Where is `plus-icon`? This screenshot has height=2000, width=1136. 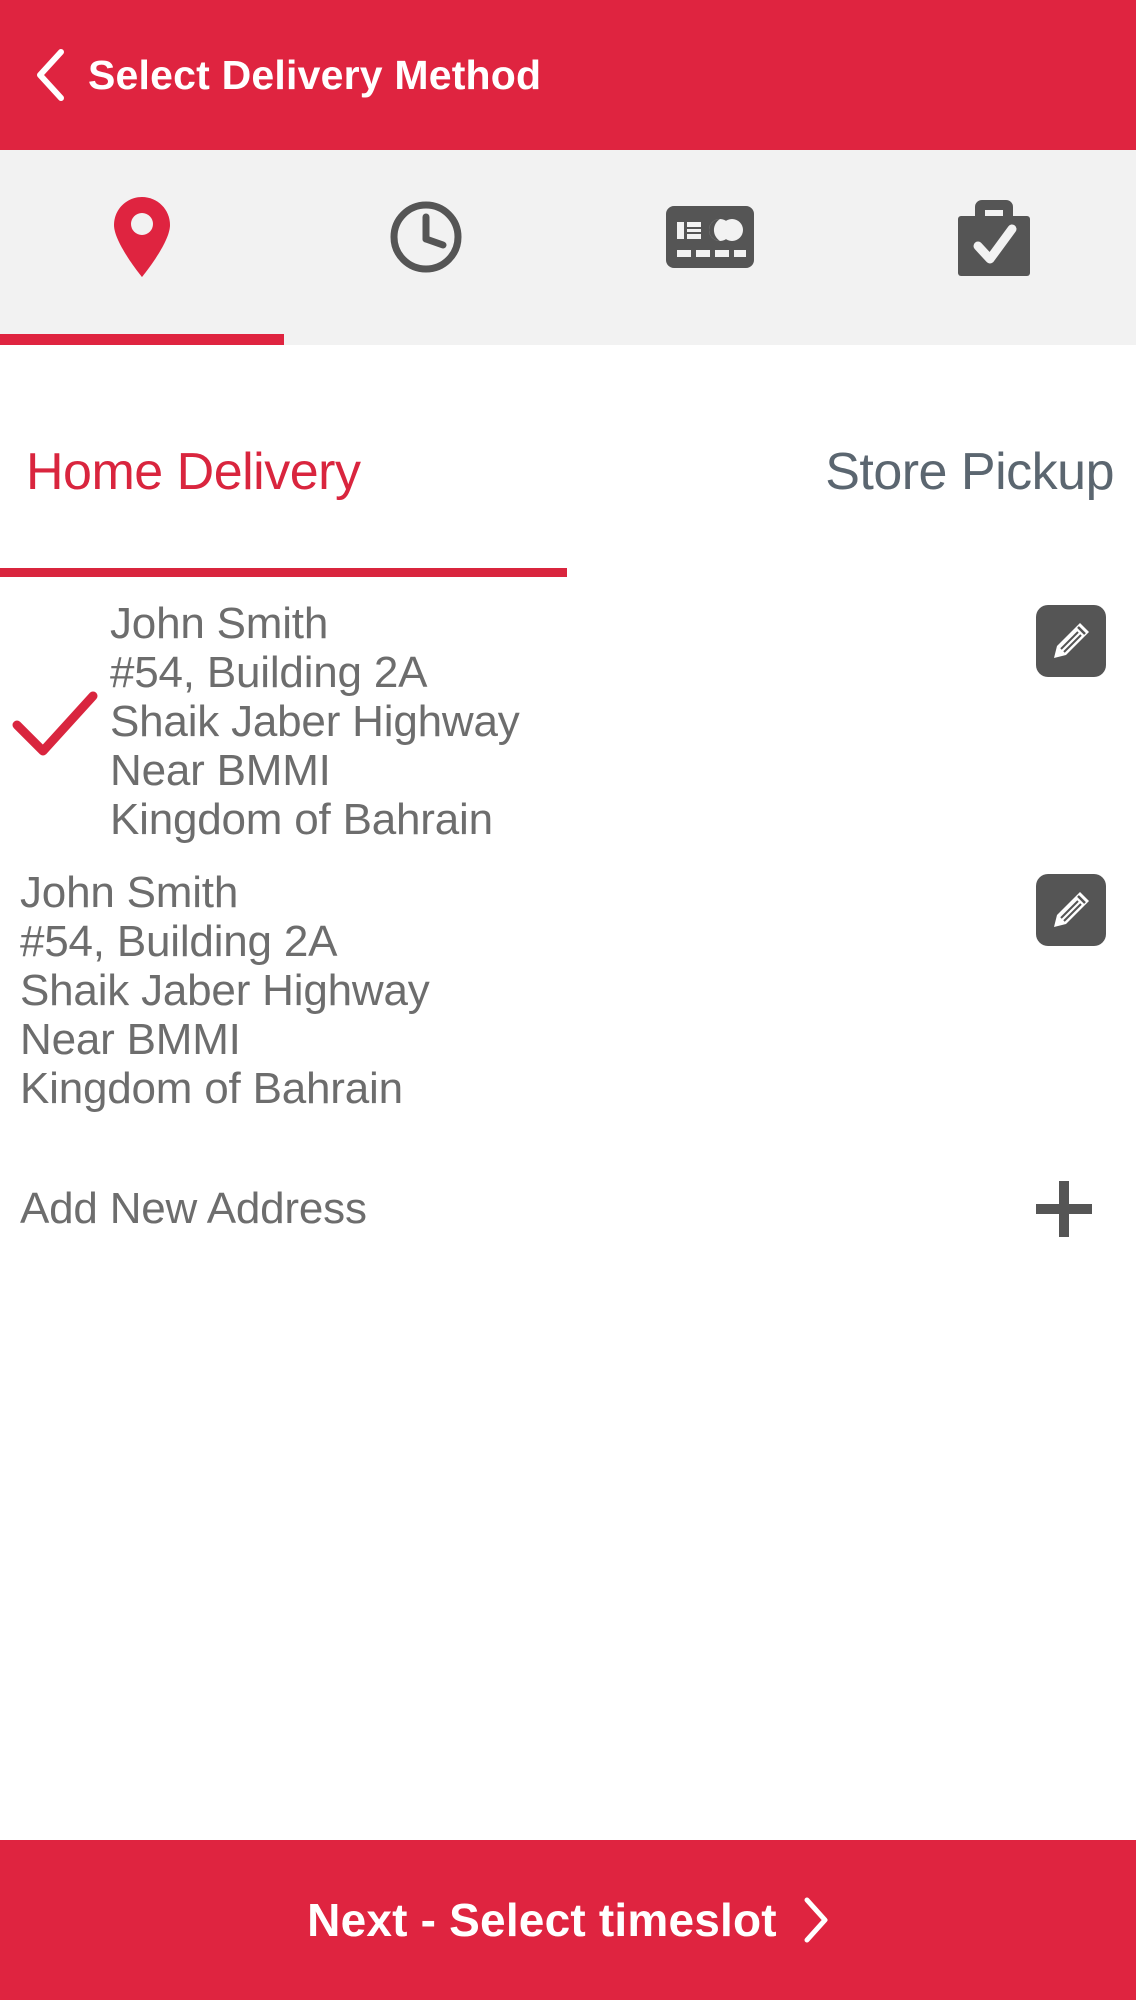
plus-icon is located at coordinates (1064, 1209).